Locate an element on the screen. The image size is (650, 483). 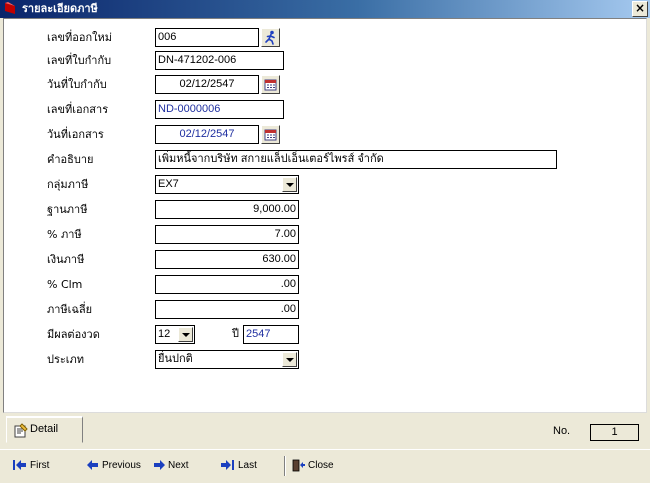
invoice-date-calendar-button is located at coordinates (270, 84).